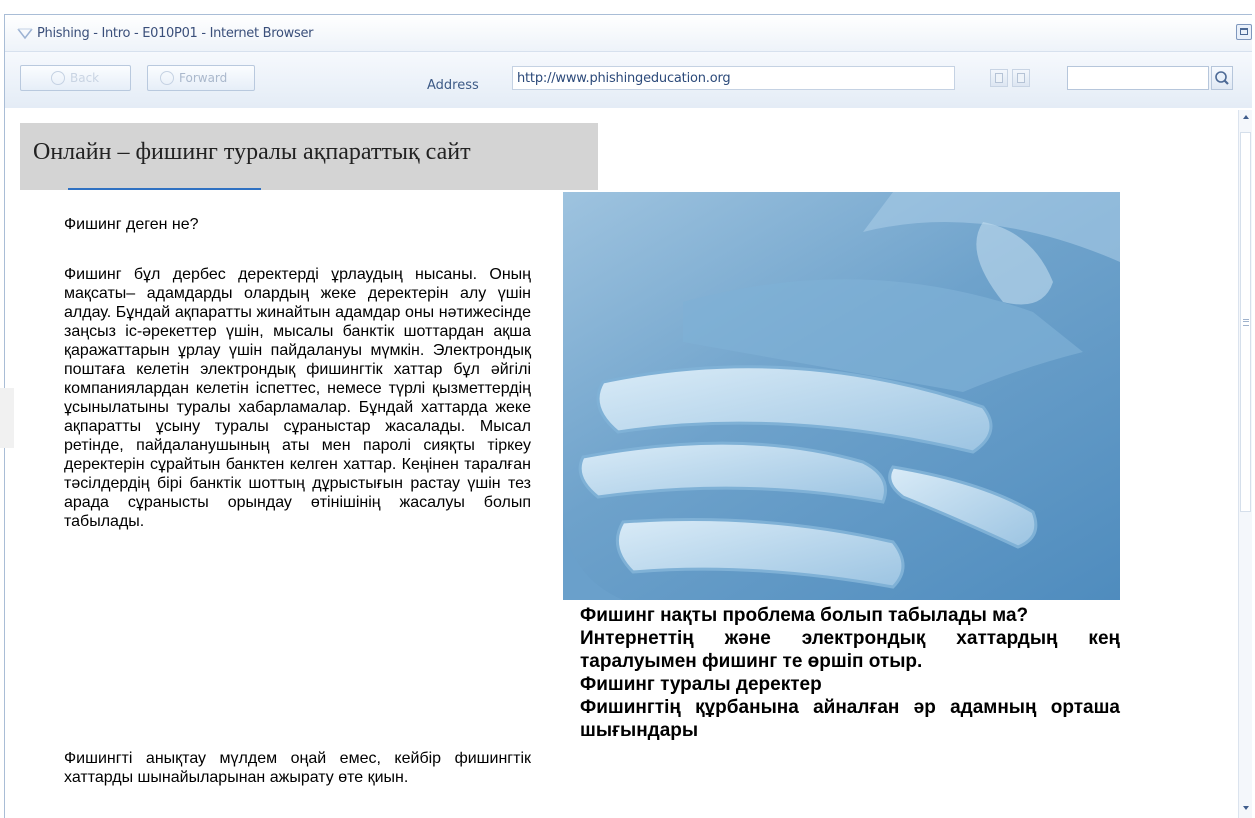  What do you see at coordinates (701, 684) in the screenshot?
I see `facts-heading: Фишинг туралы деректер` at bounding box center [701, 684].